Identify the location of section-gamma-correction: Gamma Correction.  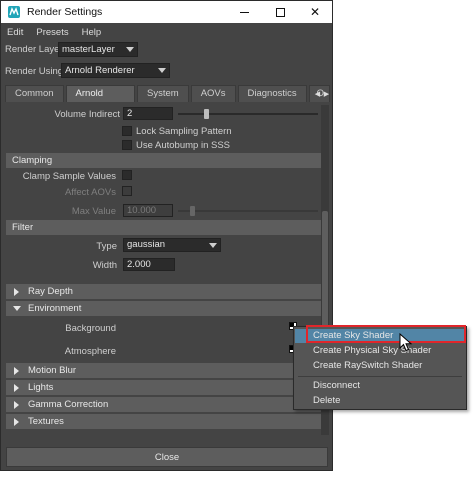
(164, 404).